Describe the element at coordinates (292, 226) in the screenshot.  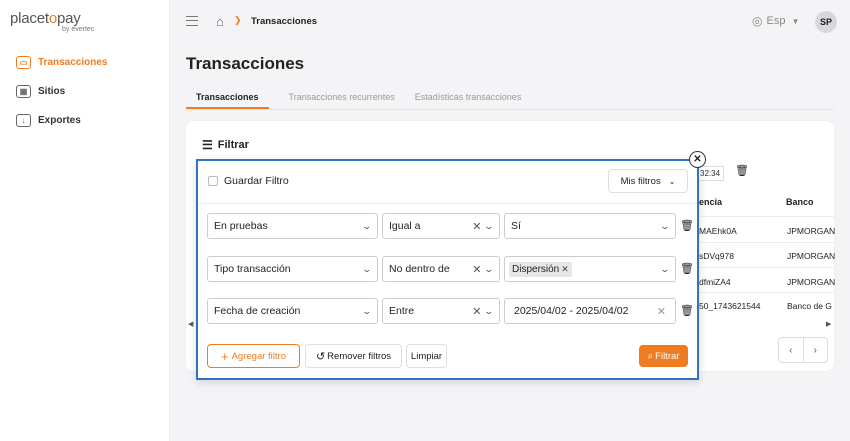
I see `filter-field-select: En pruebas ⌄` at that location.